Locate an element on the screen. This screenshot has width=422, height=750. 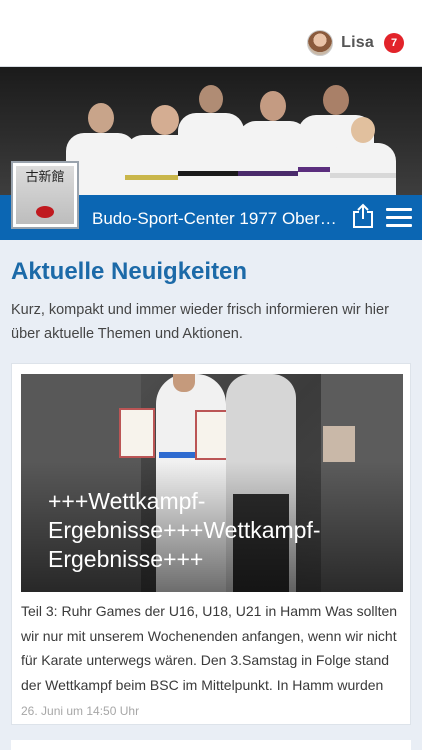
user-menu: Lisa 7 is located at coordinates (355, 43).